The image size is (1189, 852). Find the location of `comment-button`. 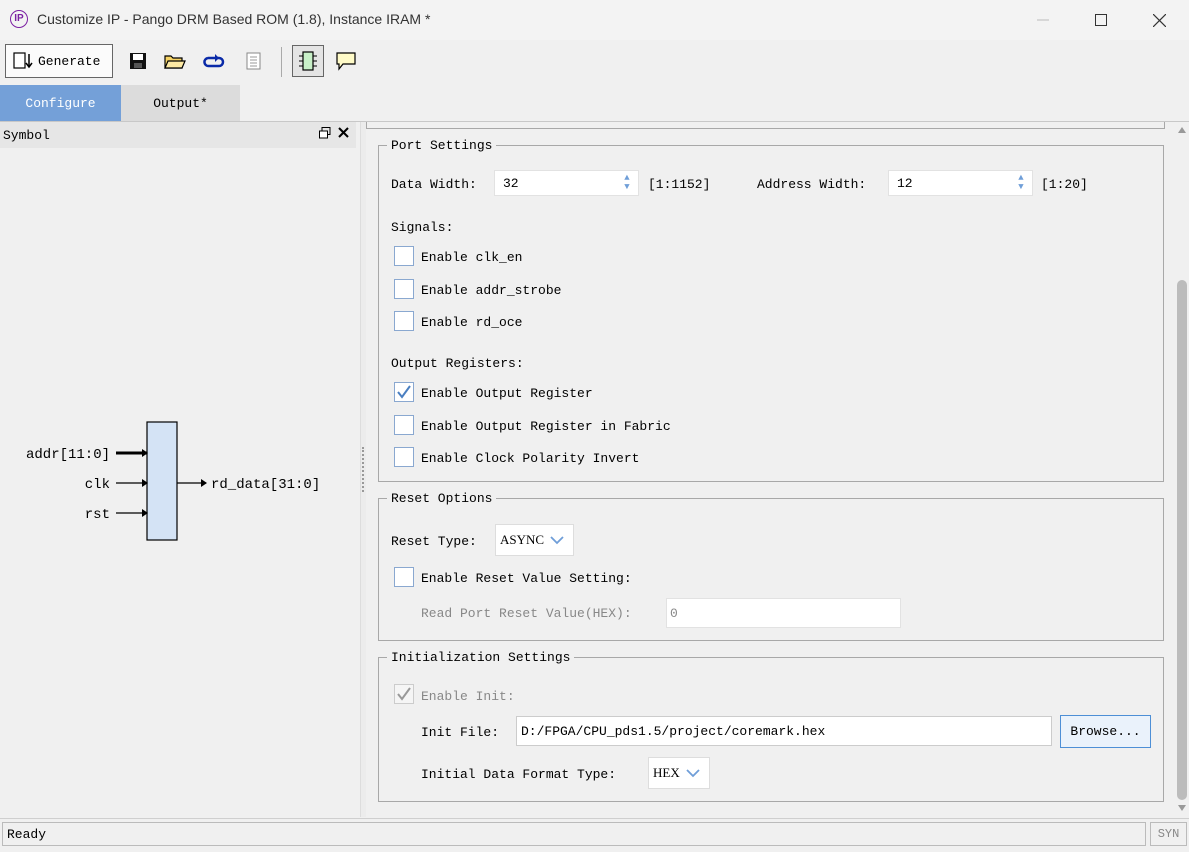

comment-button is located at coordinates (346, 61).